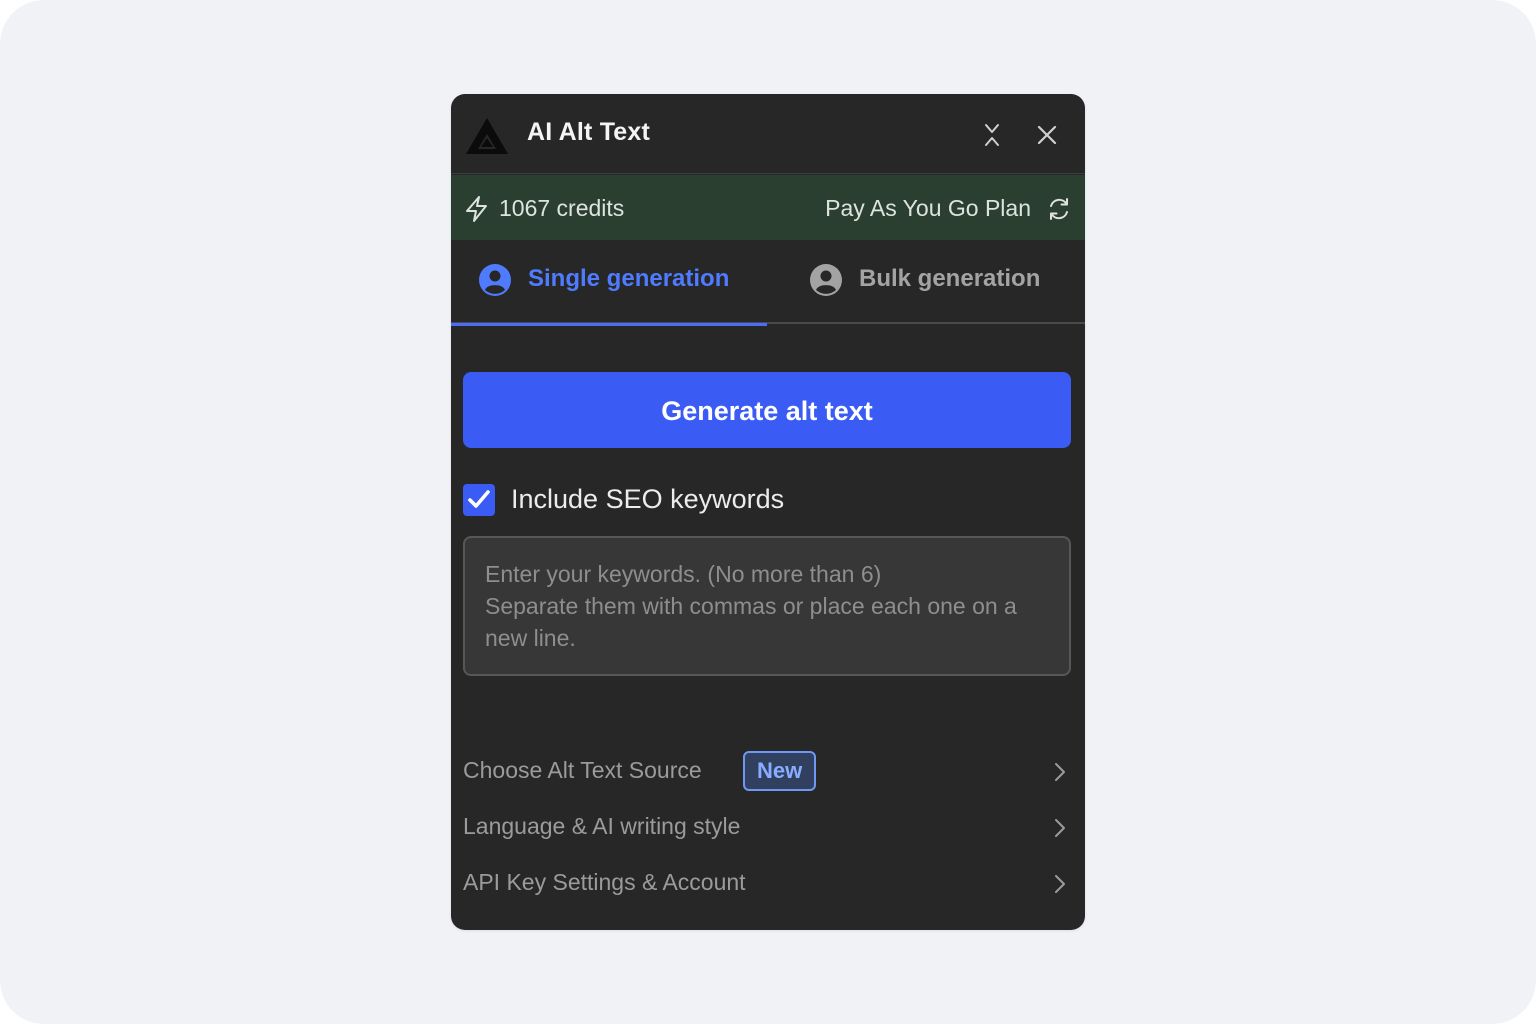 This screenshot has height=1024, width=1536. I want to click on credits-bar: 1067 credits Pay As You Go Plan, so click(768, 207).